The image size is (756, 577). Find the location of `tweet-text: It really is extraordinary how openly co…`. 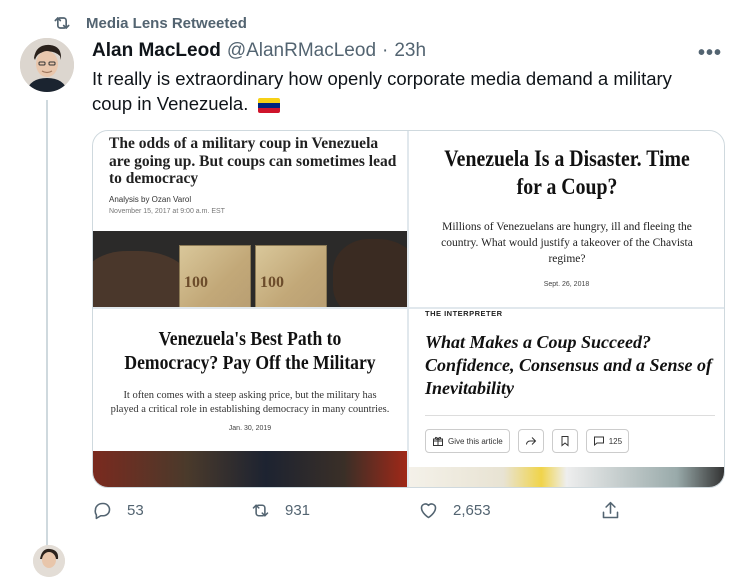

tweet-text: It really is extraordinary how openly co… is located at coordinates (402, 91).